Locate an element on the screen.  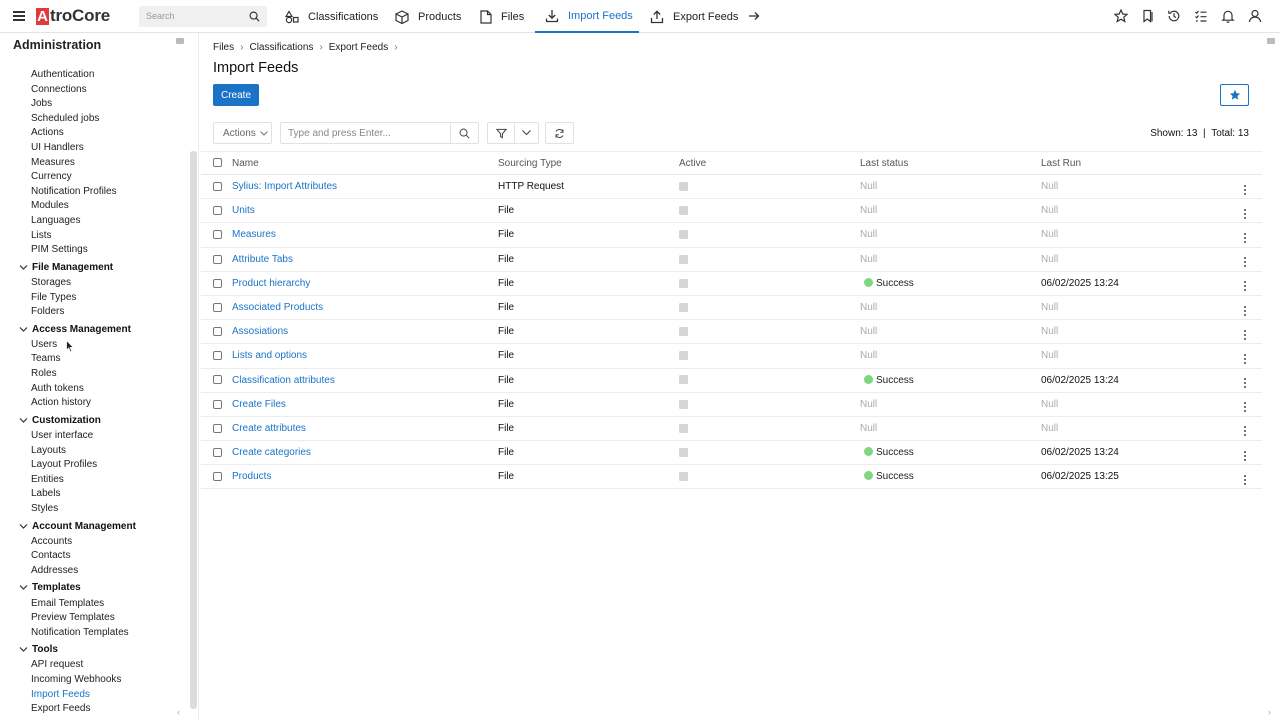
sidebar-item-authentication: Authentication is located at coordinates (62, 74).